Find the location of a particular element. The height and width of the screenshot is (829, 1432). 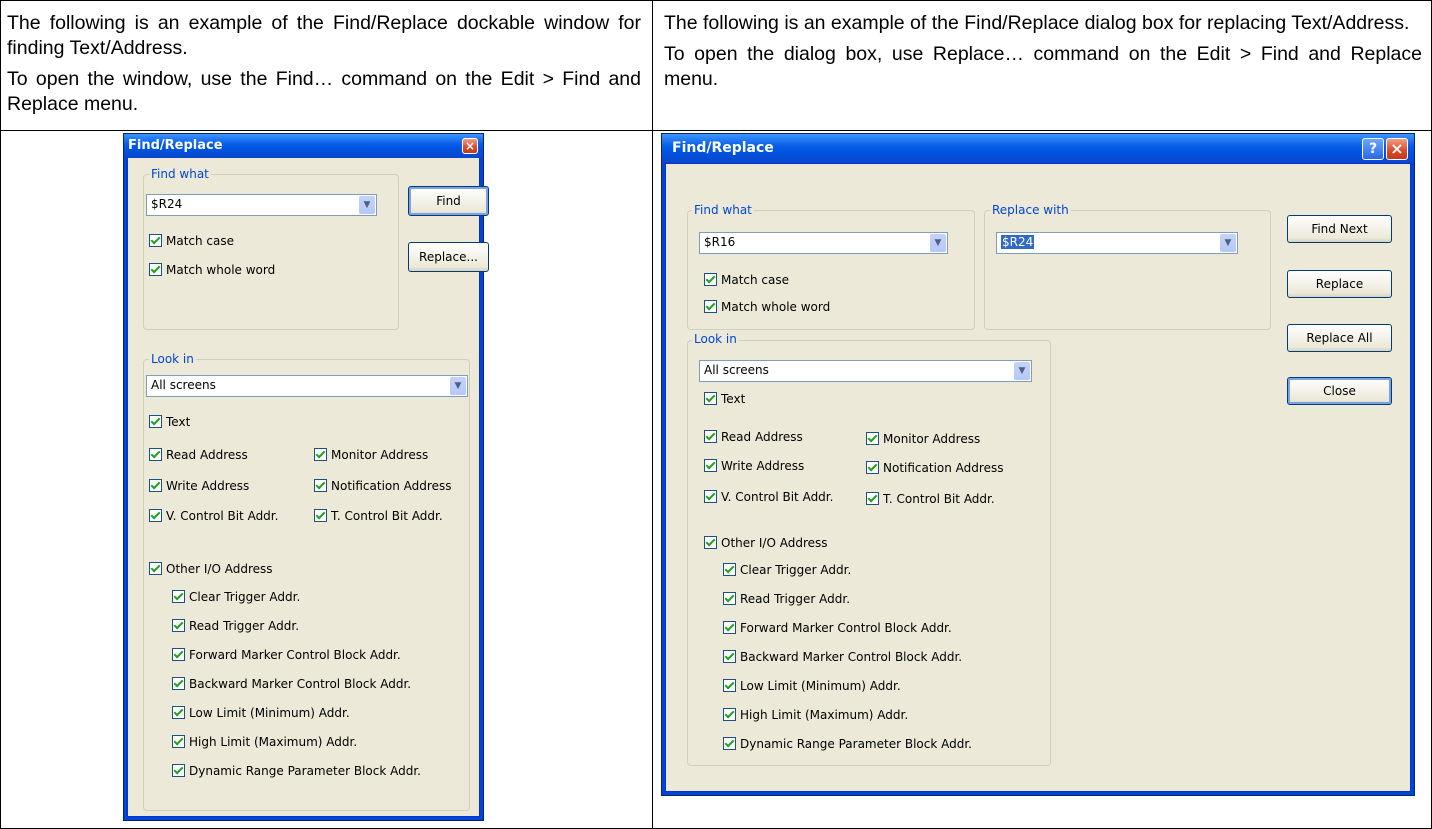

find-what-value: $R16 is located at coordinates (720, 242).